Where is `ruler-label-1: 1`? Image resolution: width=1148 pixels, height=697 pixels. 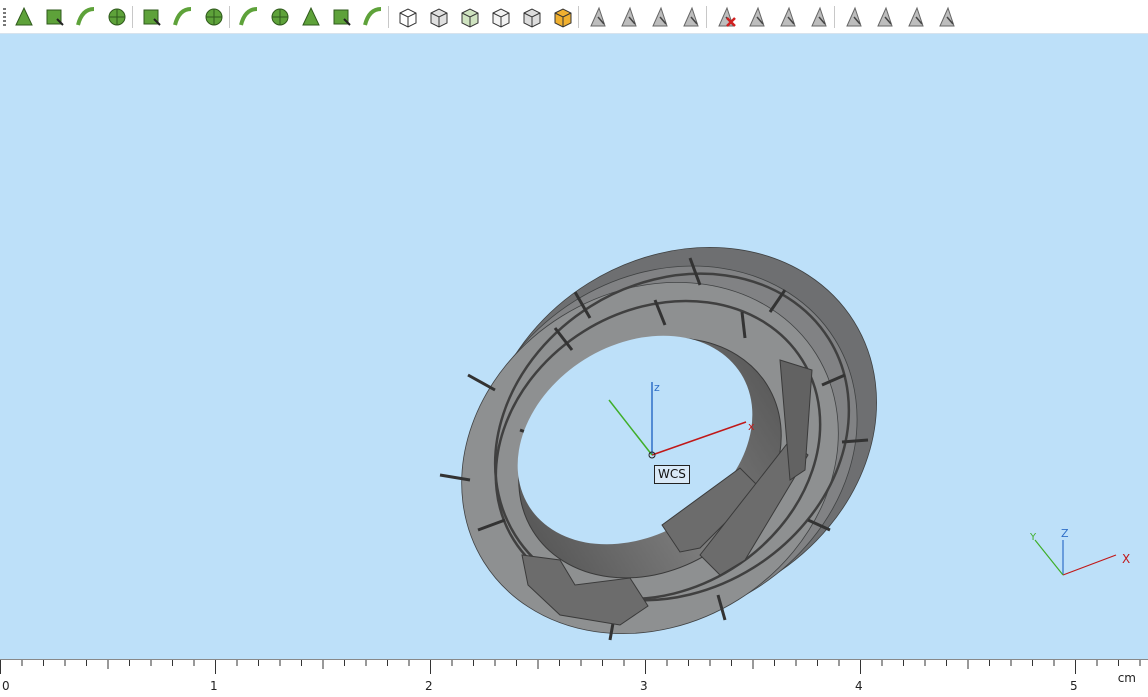
ruler-label-1: 1 is located at coordinates (214, 686).